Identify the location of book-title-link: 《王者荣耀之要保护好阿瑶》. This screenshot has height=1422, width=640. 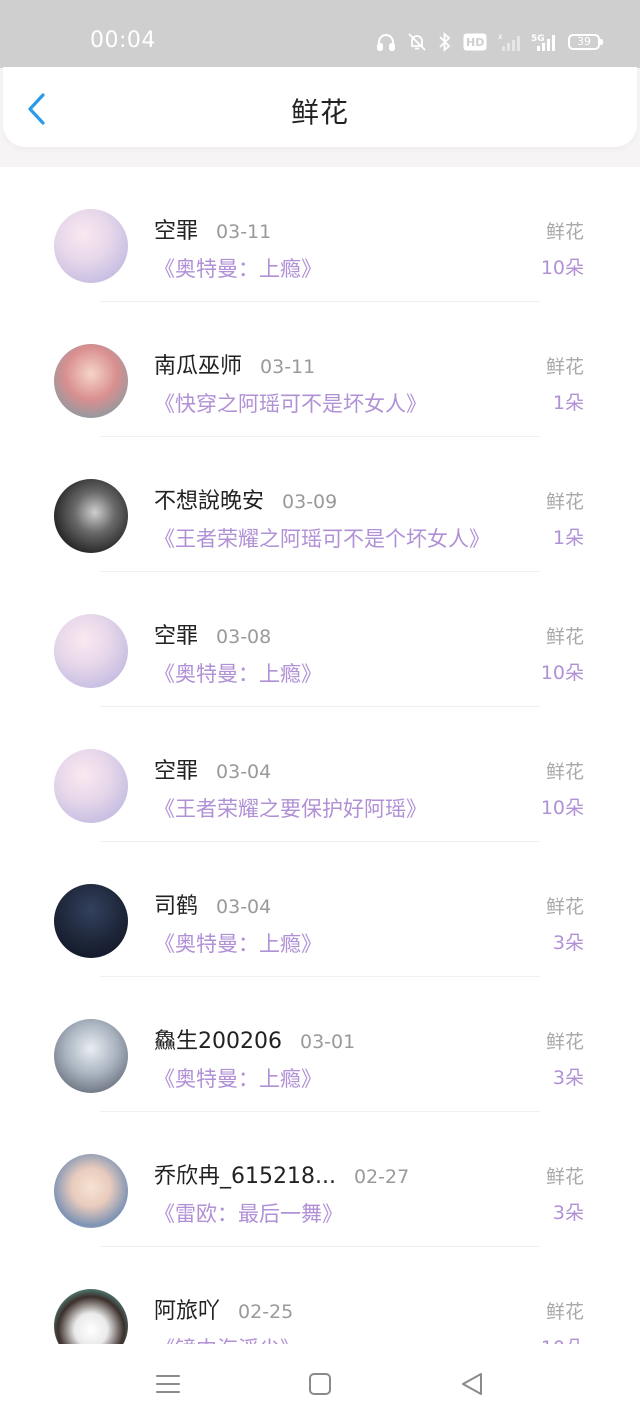
(290, 808).